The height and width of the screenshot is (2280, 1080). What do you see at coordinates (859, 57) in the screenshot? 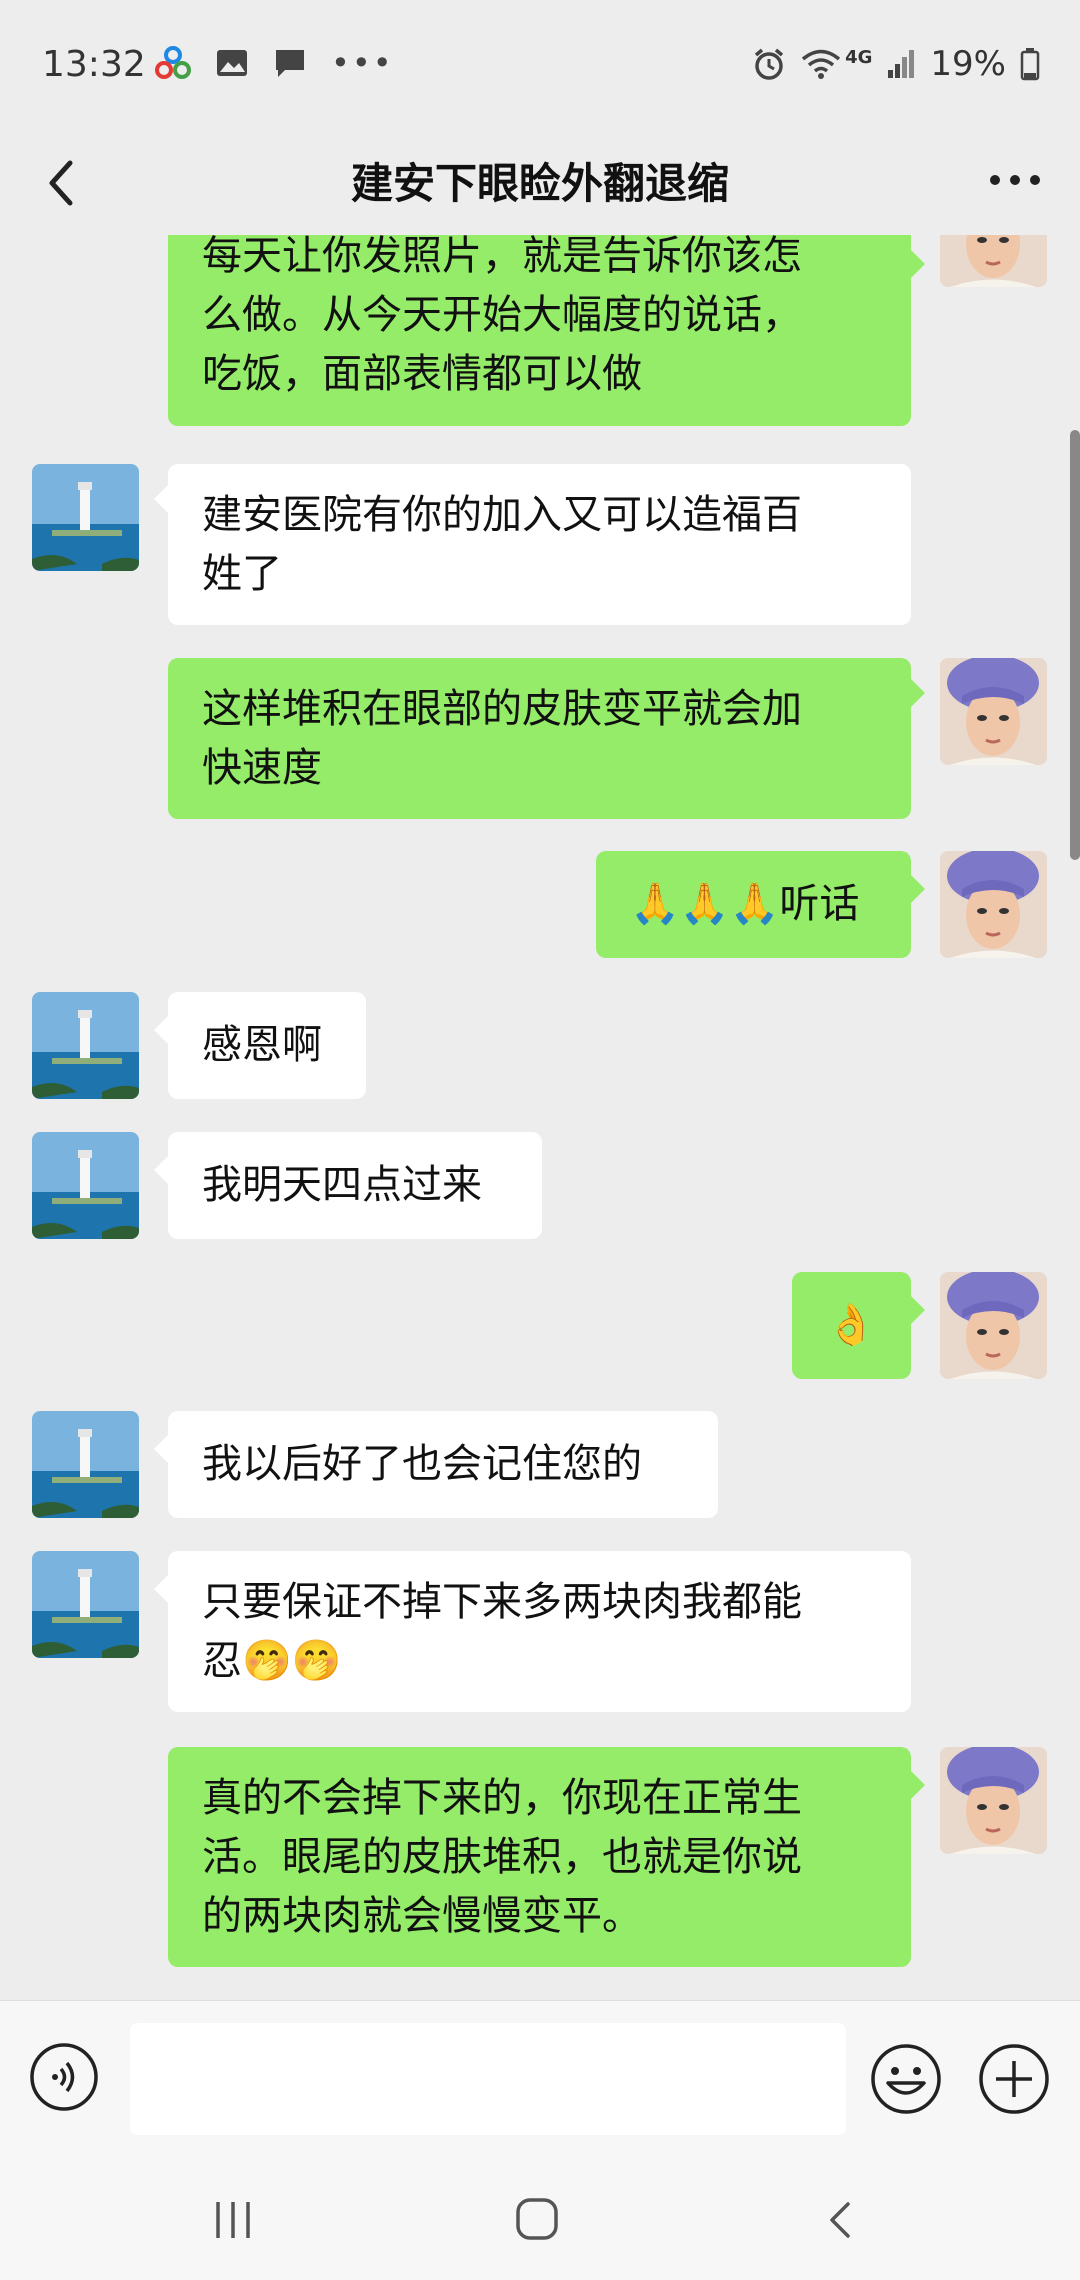
I see `network-type: 4G` at bounding box center [859, 57].